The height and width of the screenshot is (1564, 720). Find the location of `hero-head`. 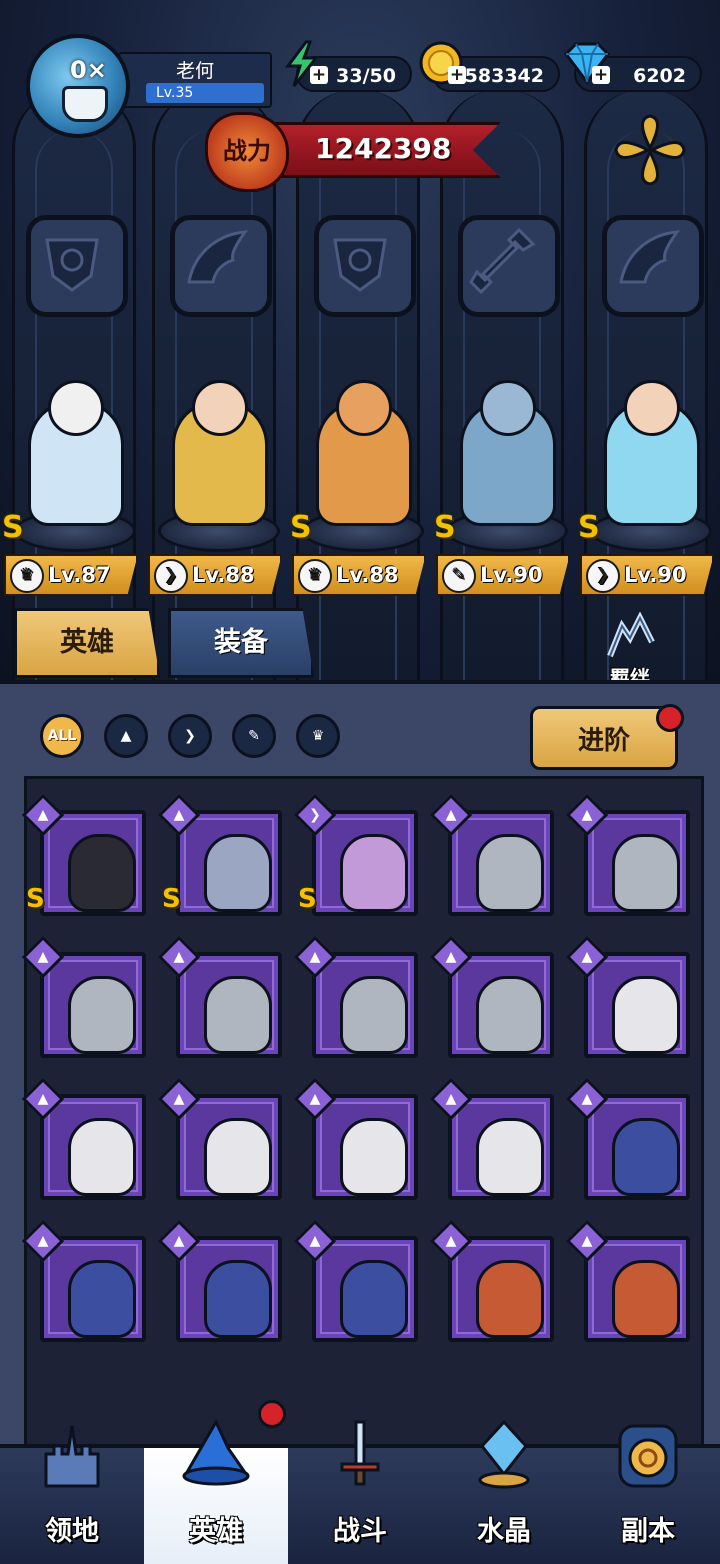

hero-head is located at coordinates (652, 408).